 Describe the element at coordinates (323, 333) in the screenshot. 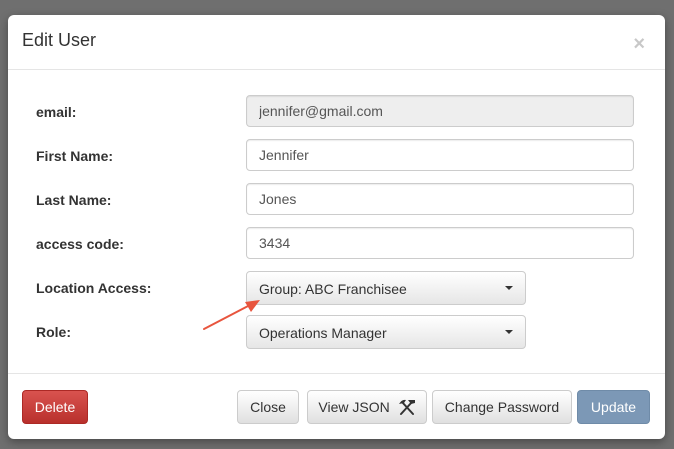

I see `role-selected: Operations Manager` at that location.